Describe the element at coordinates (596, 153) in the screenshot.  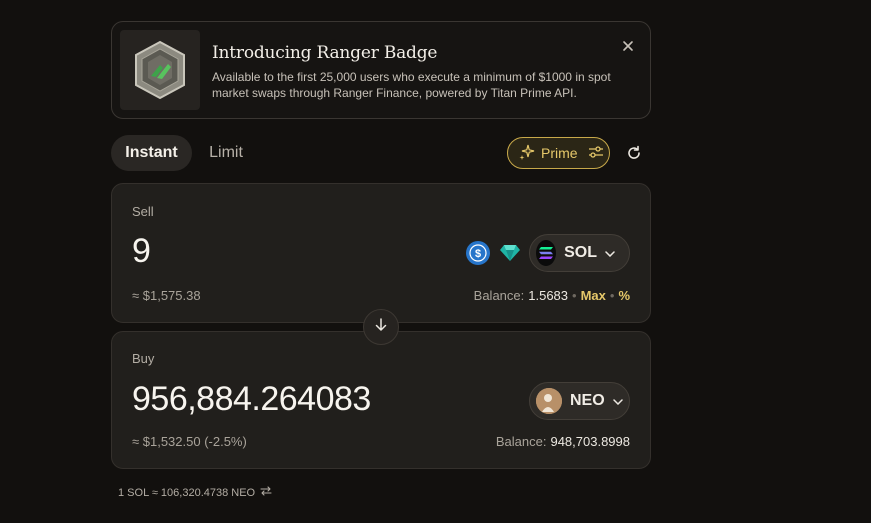
I see `filter-icon` at that location.